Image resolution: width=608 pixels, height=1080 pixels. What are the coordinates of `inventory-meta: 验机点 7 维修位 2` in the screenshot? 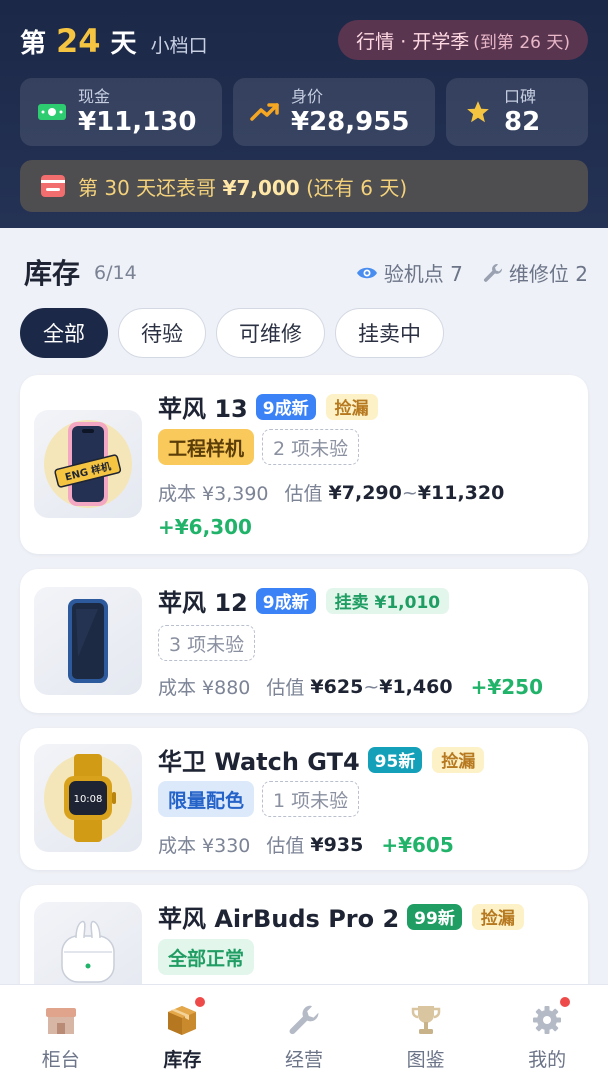 It's located at (462, 272).